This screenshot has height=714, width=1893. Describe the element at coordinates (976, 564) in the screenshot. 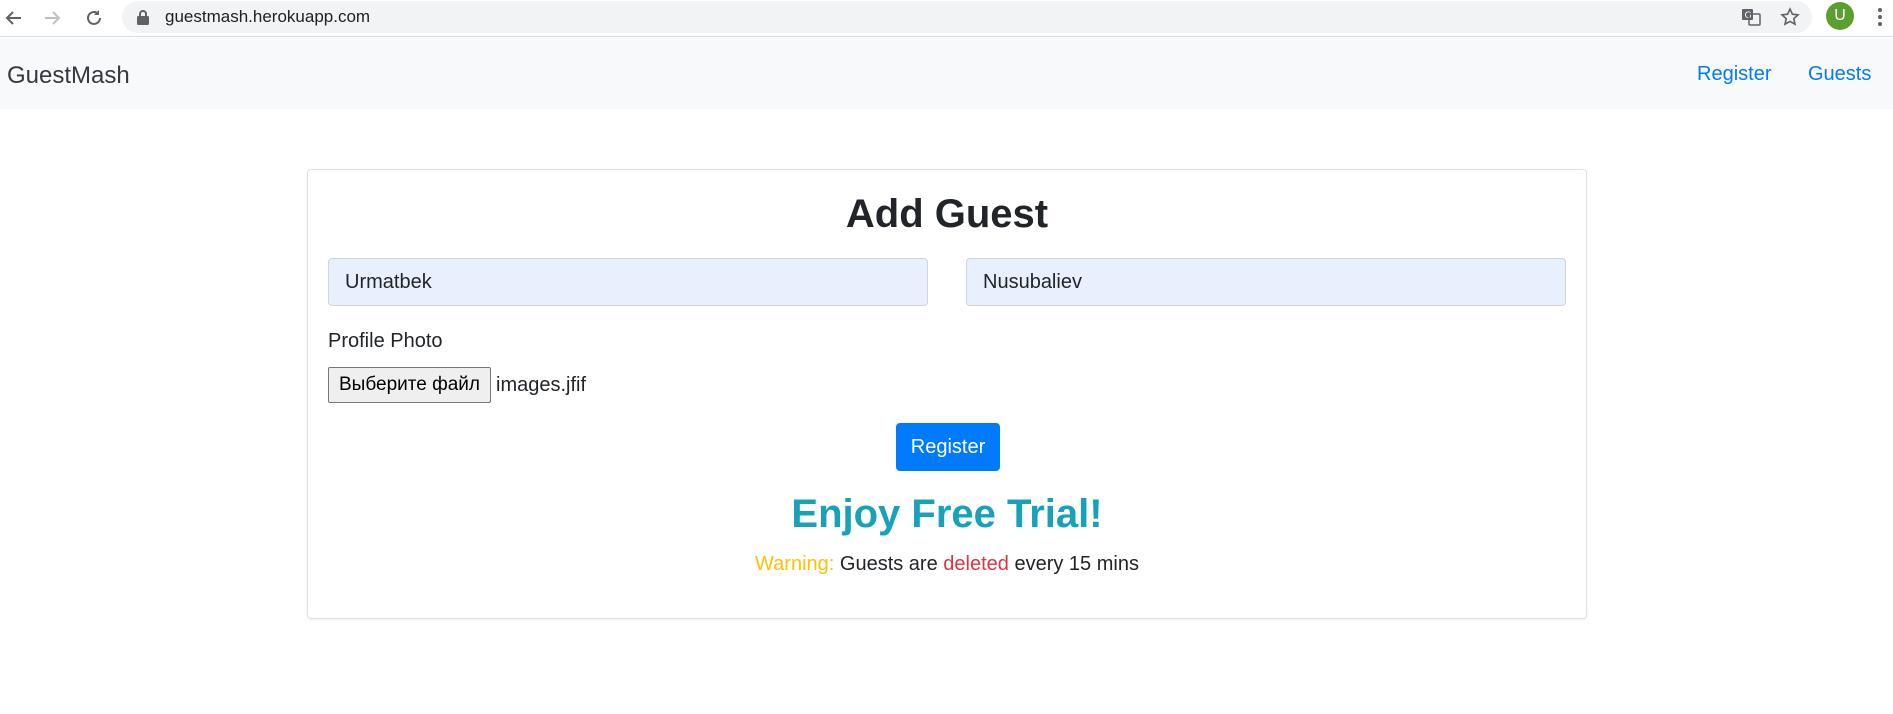

I see `deleted-word: deleted` at that location.